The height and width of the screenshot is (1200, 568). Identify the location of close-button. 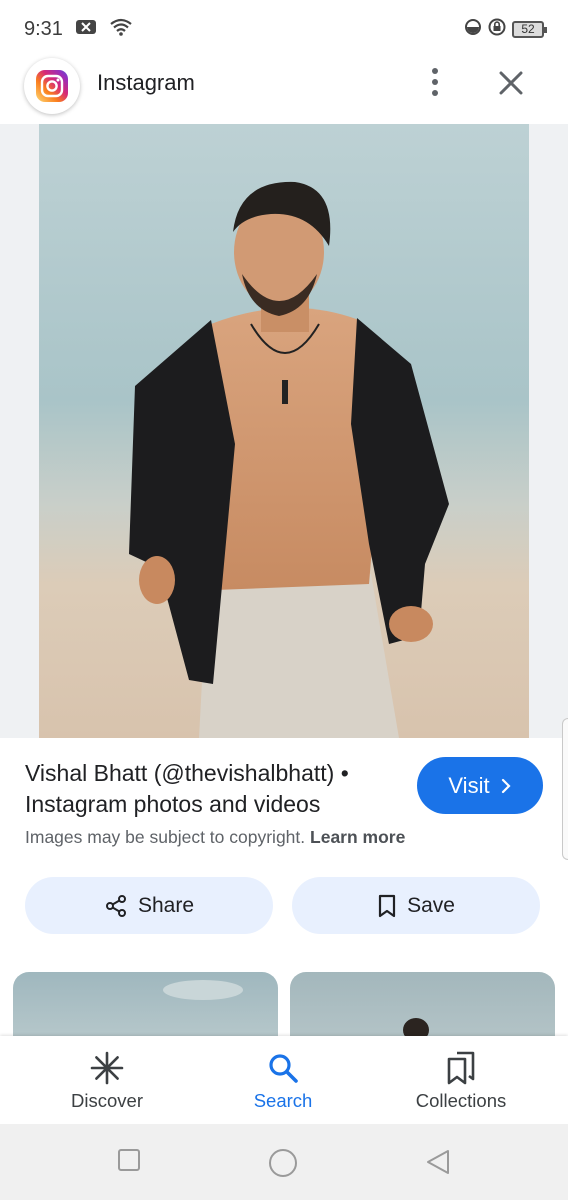
(511, 83).